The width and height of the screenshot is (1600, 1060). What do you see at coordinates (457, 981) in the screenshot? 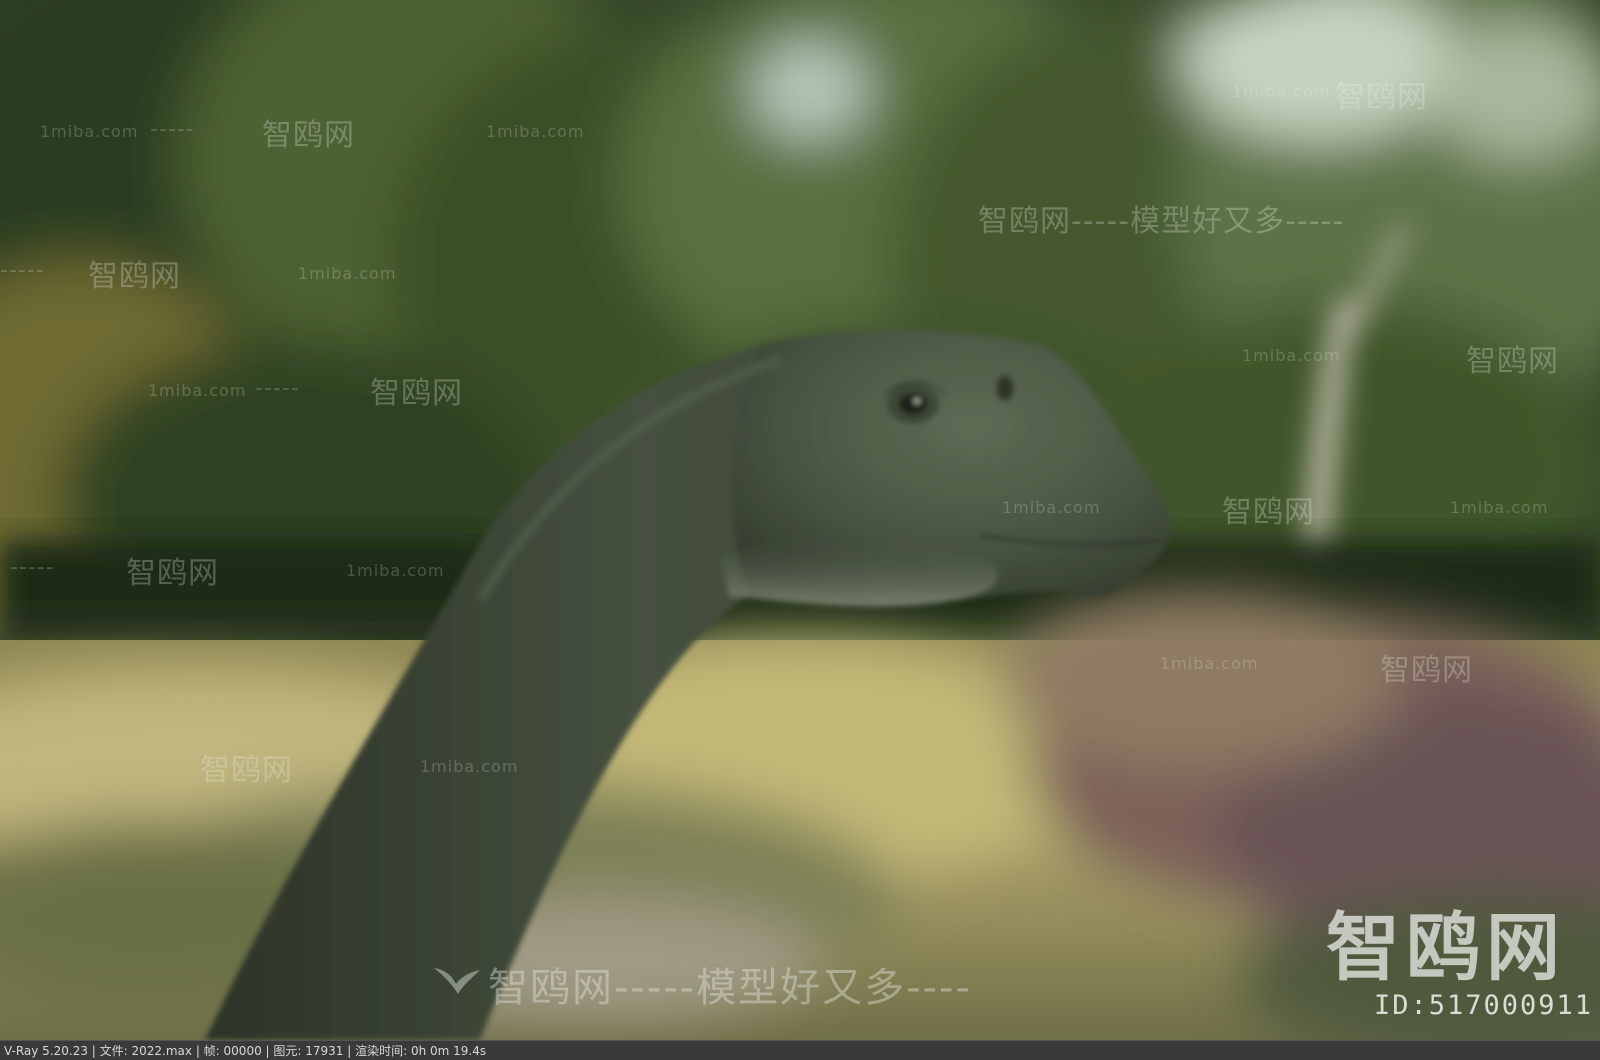
I see `bird-logo-icon` at bounding box center [457, 981].